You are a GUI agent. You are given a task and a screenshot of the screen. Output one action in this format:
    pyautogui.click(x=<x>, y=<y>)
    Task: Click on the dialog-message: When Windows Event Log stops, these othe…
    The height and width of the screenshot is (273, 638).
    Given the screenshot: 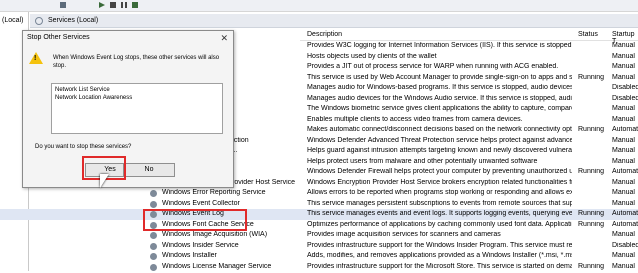 What is the action you would take?
    pyautogui.click(x=136, y=62)
    